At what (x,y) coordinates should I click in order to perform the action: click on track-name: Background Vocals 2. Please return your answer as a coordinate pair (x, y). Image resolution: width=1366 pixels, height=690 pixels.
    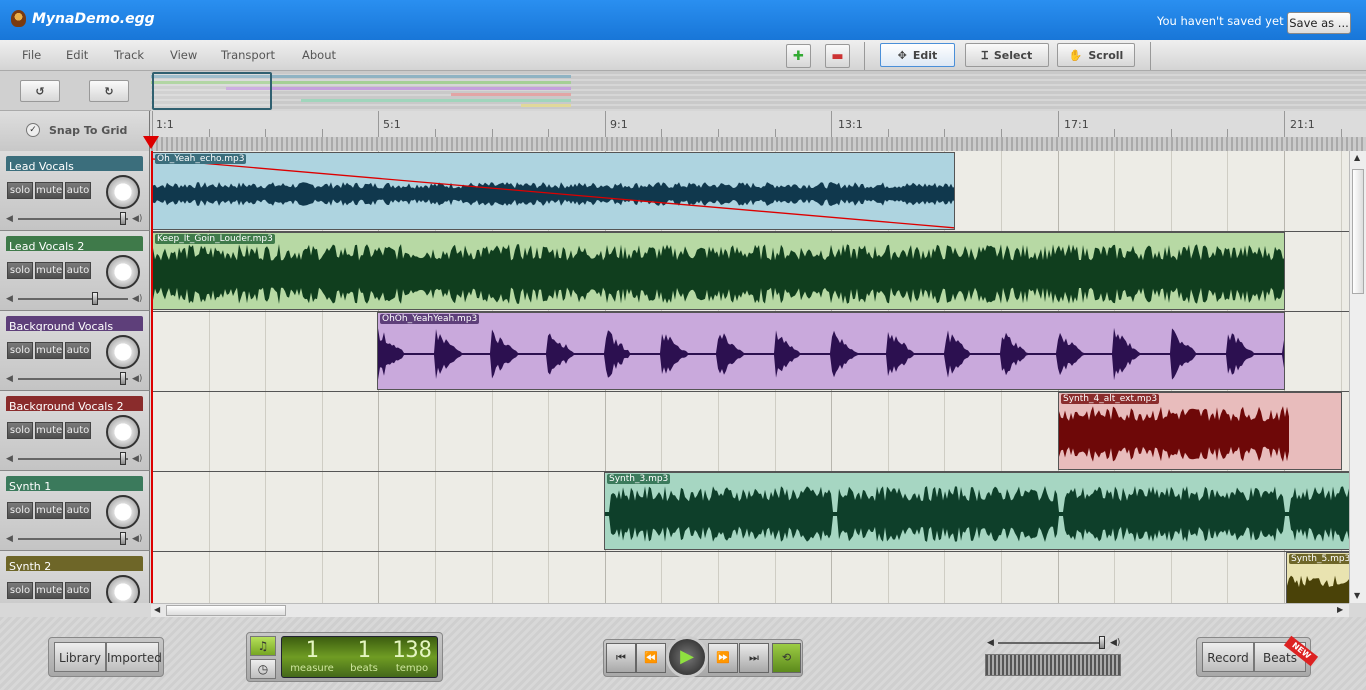
    Looking at the image, I should click on (74, 403).